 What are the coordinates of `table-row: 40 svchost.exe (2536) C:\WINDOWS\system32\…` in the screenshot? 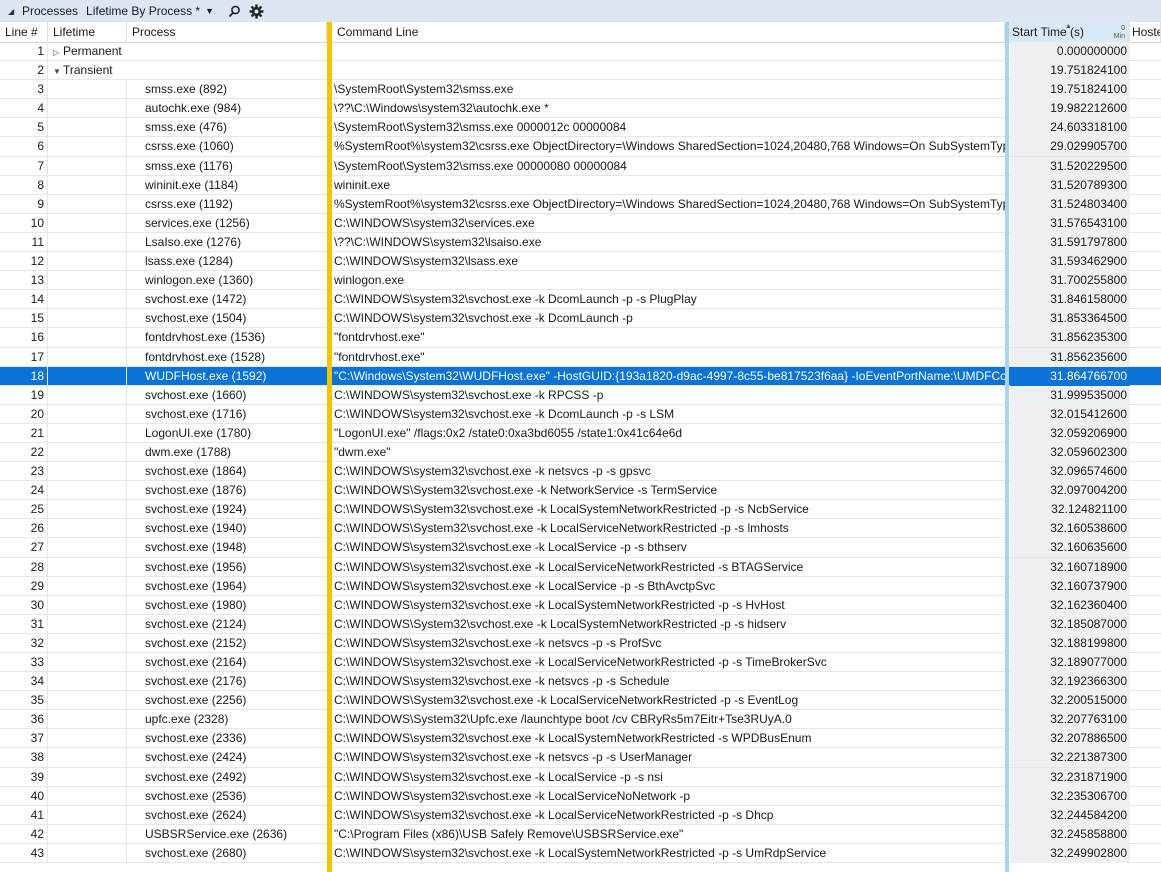 It's located at (580, 796).